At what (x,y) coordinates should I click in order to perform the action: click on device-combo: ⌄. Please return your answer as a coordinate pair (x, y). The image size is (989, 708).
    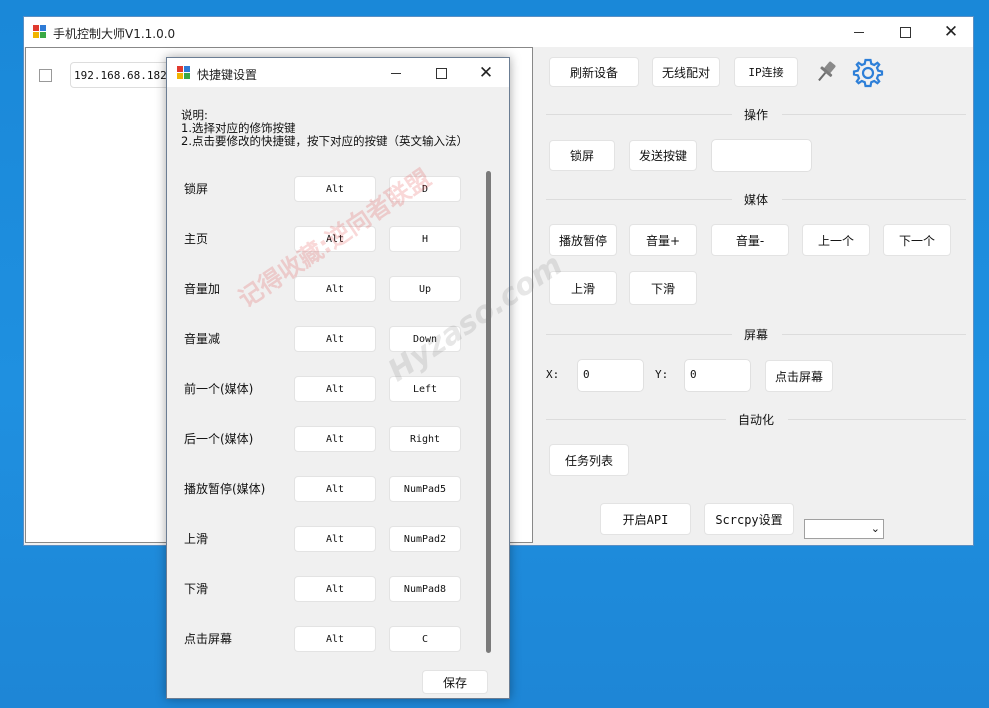
    Looking at the image, I should click on (844, 529).